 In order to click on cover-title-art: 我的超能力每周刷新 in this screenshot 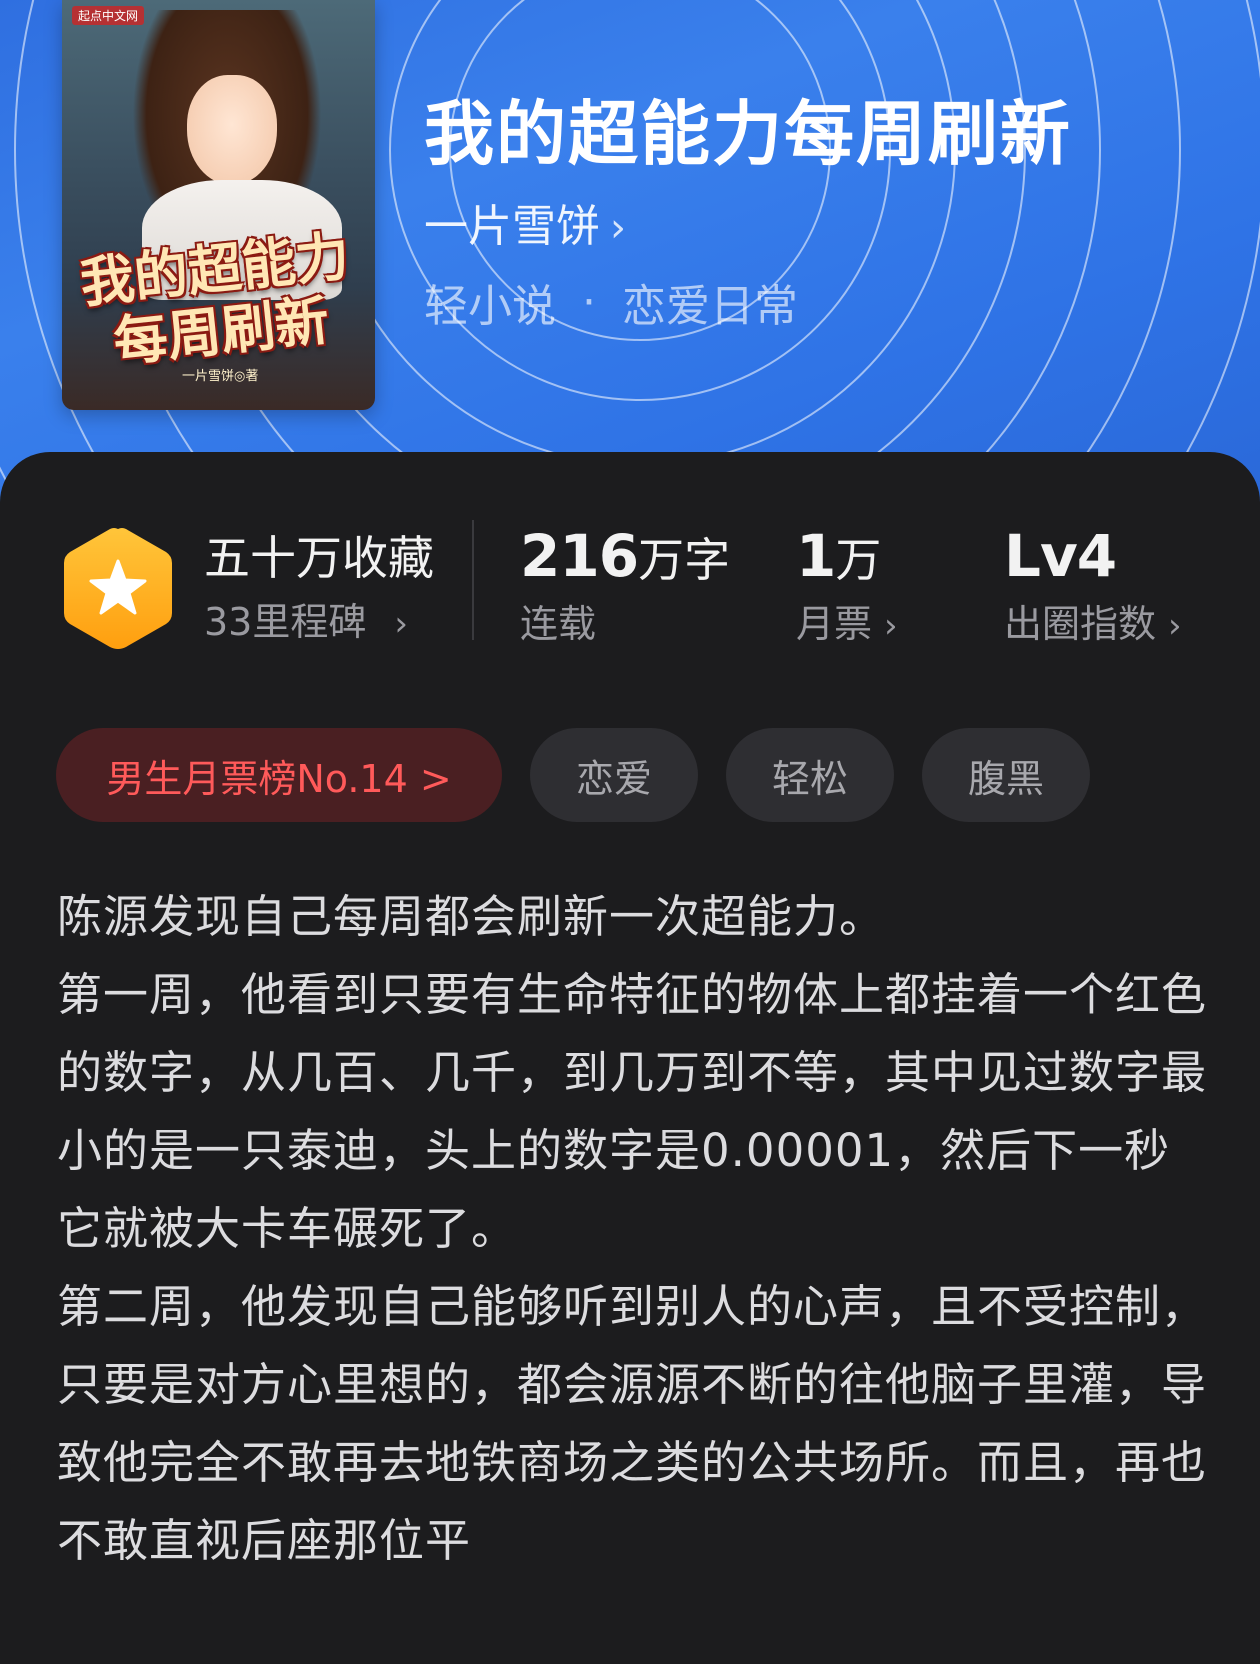, I will do `click(215, 298)`.